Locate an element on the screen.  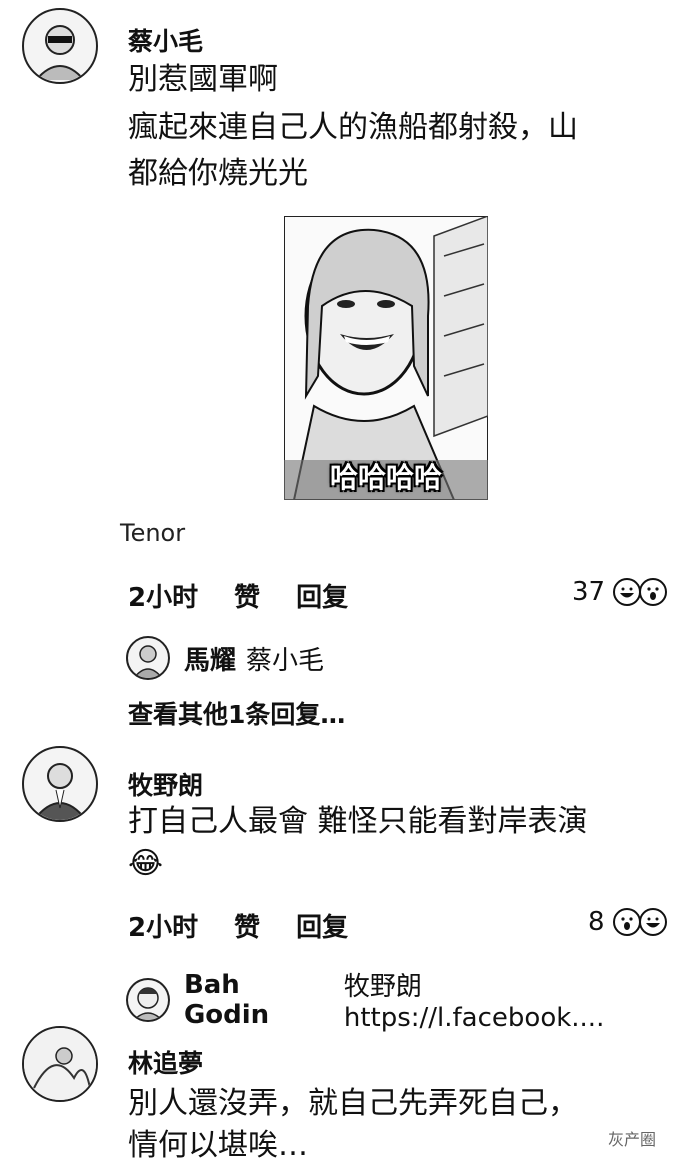
comment-text-line: 瘋起來連自己人的漁船都射殺，山 is located at coordinates (353, 127).